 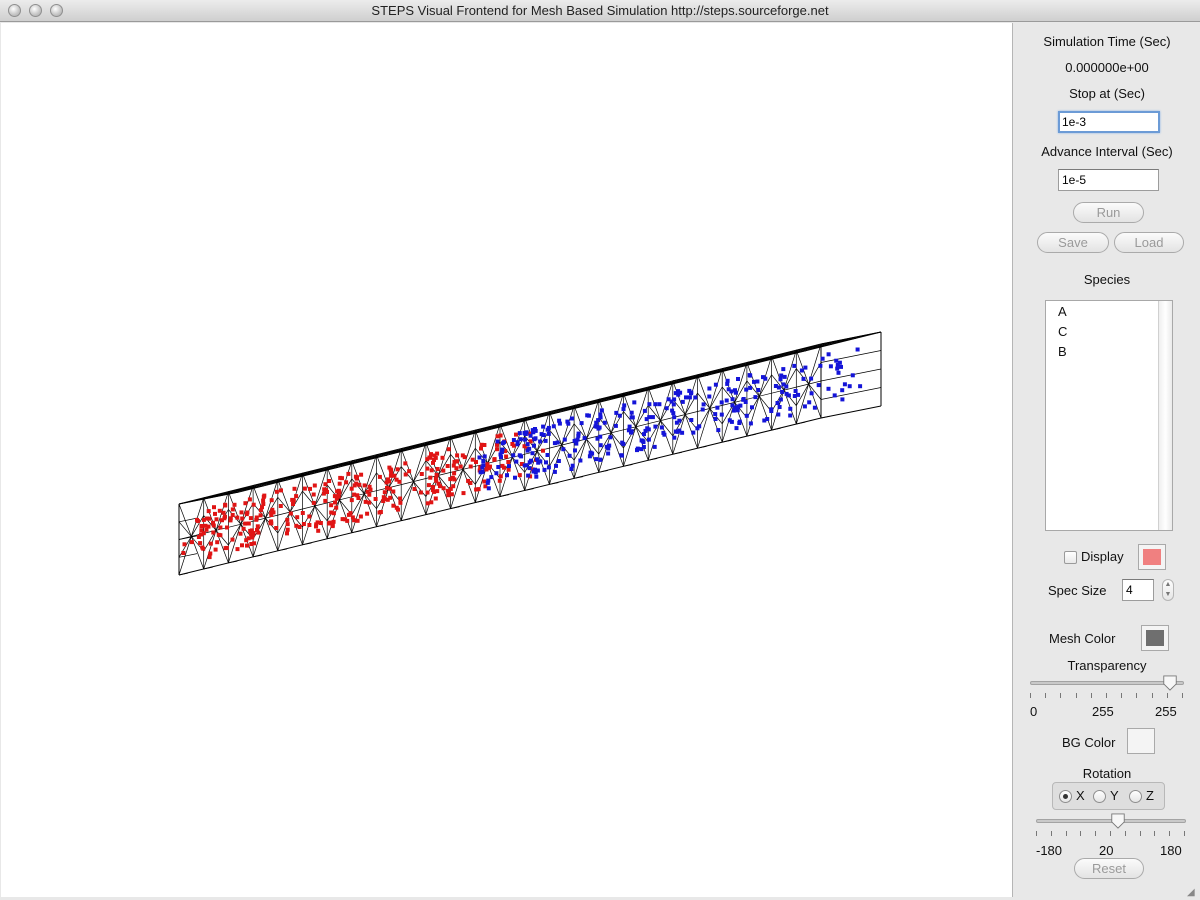 I want to click on list-item: C, so click(x=1062, y=331).